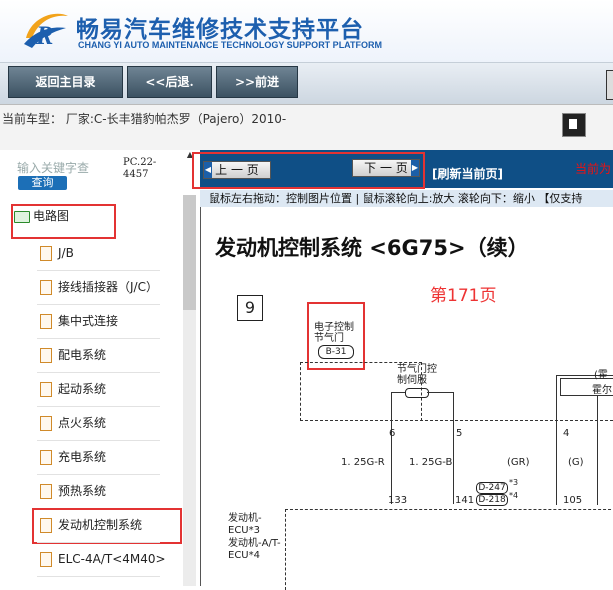 The image size is (613, 590). What do you see at coordinates (254, 549) in the screenshot?
I see `ecu-label-b: 发动机-A/T-ECU*4` at bounding box center [254, 549].